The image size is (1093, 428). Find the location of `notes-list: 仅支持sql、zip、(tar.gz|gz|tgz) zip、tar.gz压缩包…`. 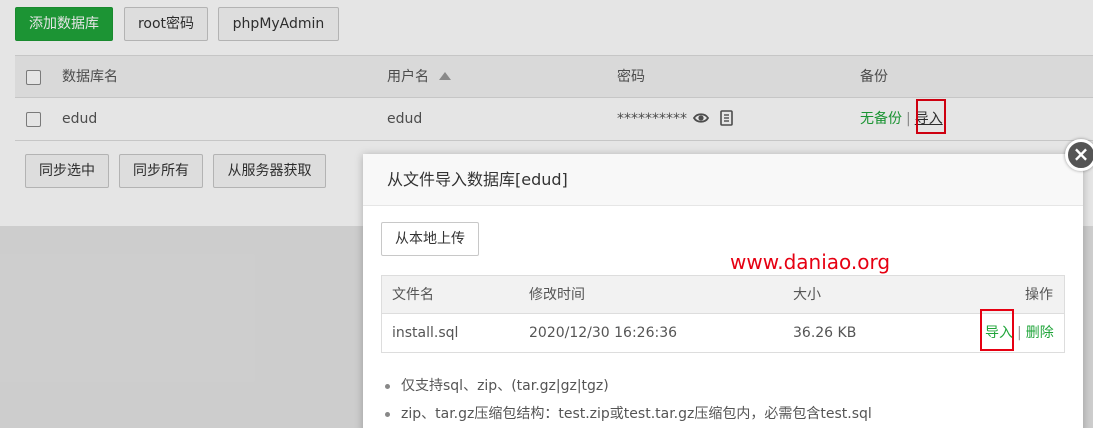

notes-list: 仅支持sql、zip、(tar.gz|gz|tgz) zip、tar.gz压缩包… is located at coordinates (723, 400).